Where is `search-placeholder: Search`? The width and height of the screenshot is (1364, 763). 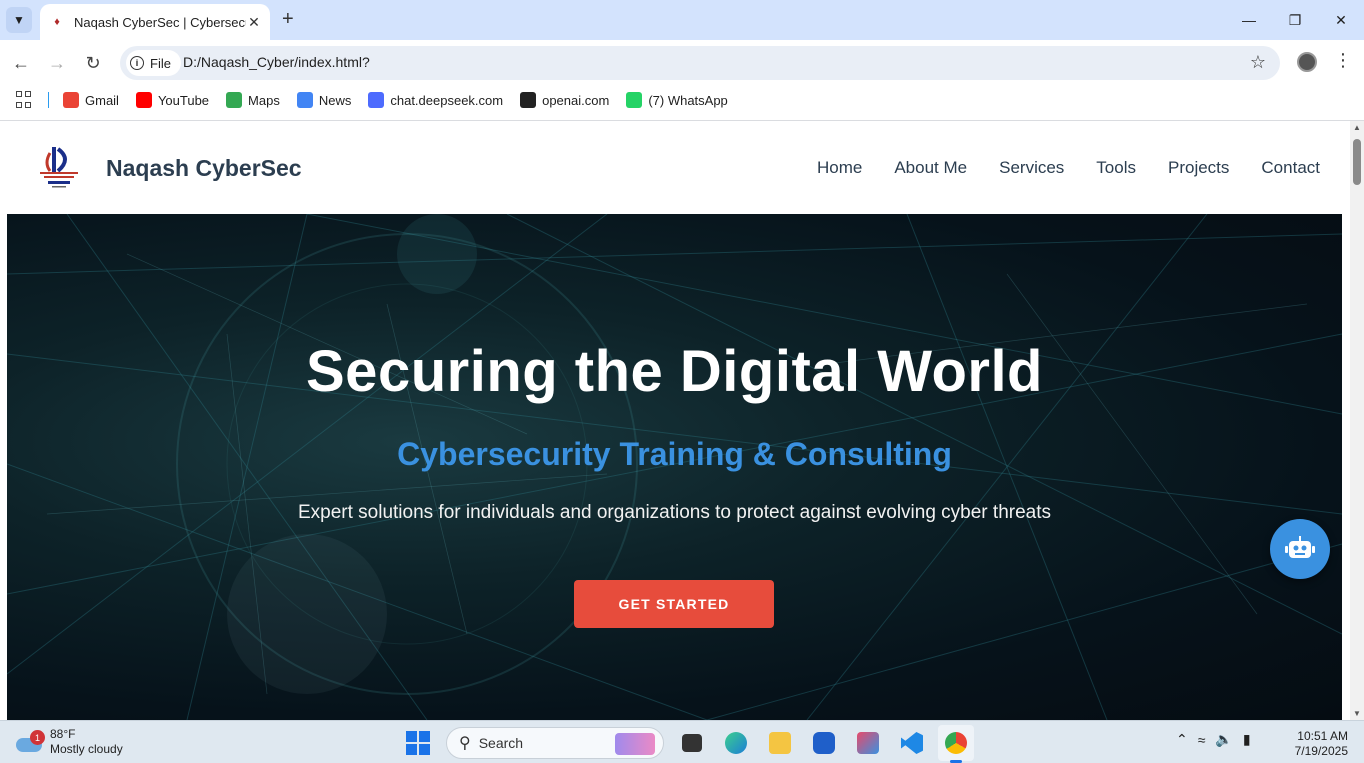
search-placeholder: Search is located at coordinates (501, 743).